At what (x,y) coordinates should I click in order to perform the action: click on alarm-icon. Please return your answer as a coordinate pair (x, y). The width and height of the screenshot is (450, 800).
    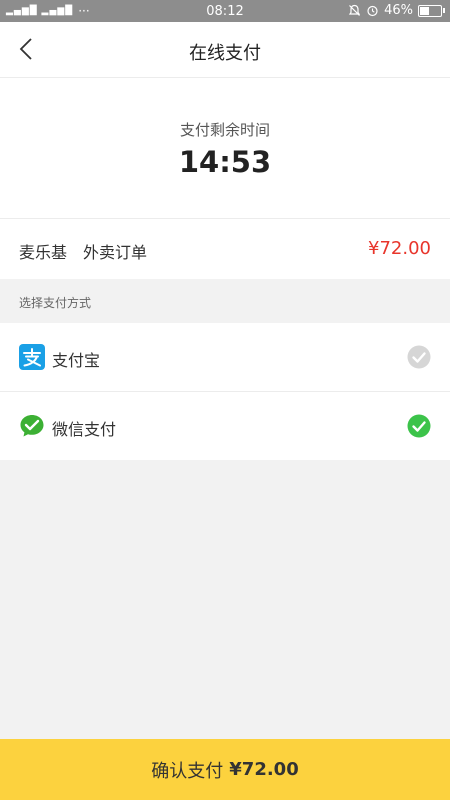
    Looking at the image, I should click on (372, 11).